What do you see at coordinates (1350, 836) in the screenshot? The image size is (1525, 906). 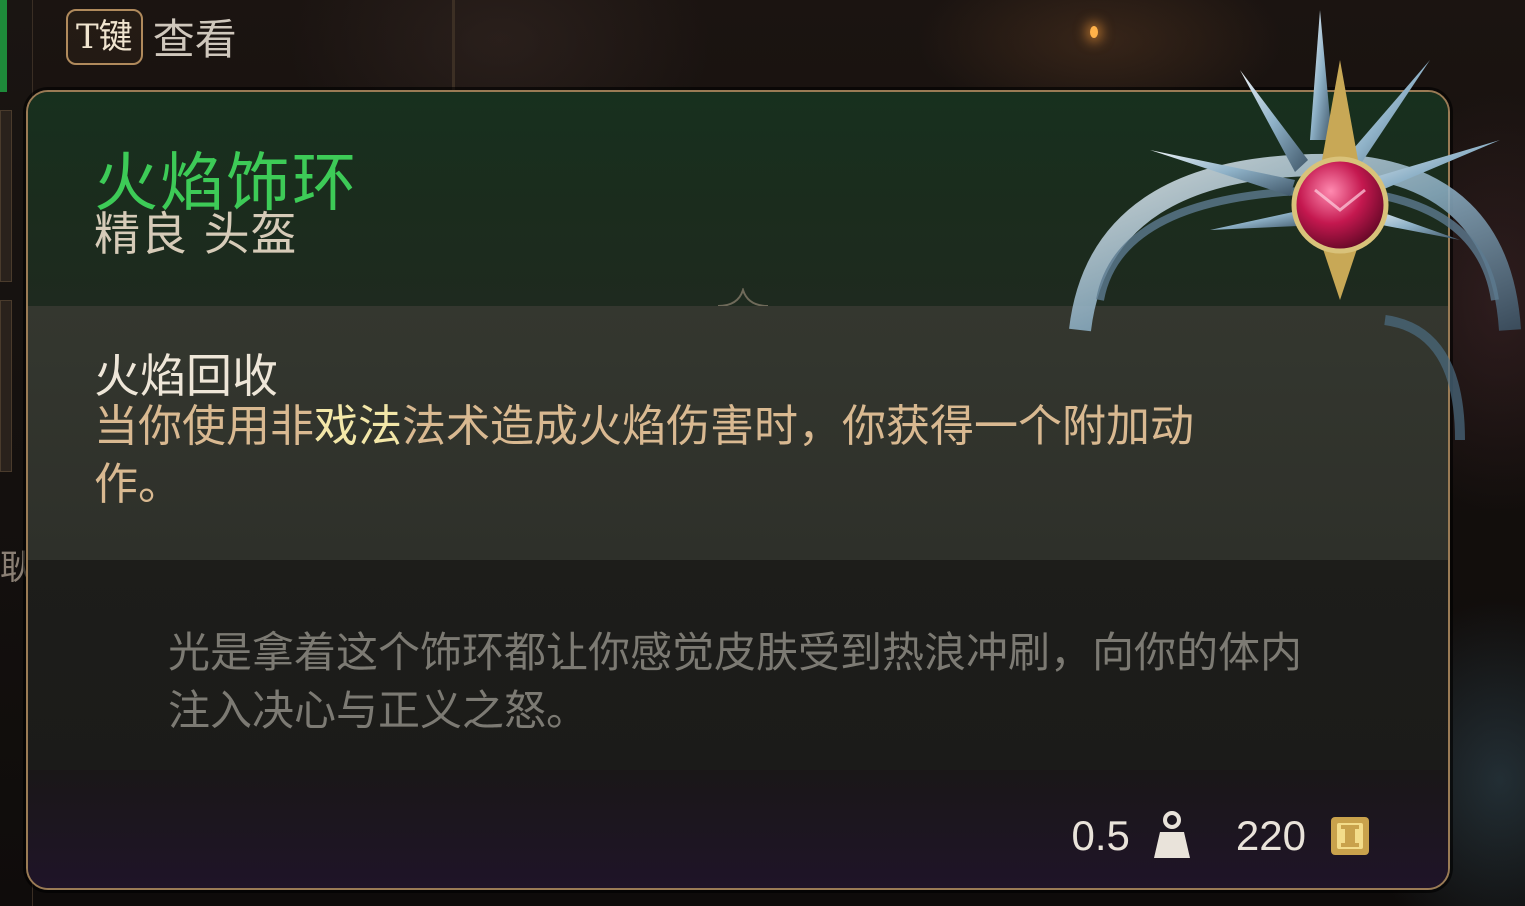 I see `gold-coin-icon` at bounding box center [1350, 836].